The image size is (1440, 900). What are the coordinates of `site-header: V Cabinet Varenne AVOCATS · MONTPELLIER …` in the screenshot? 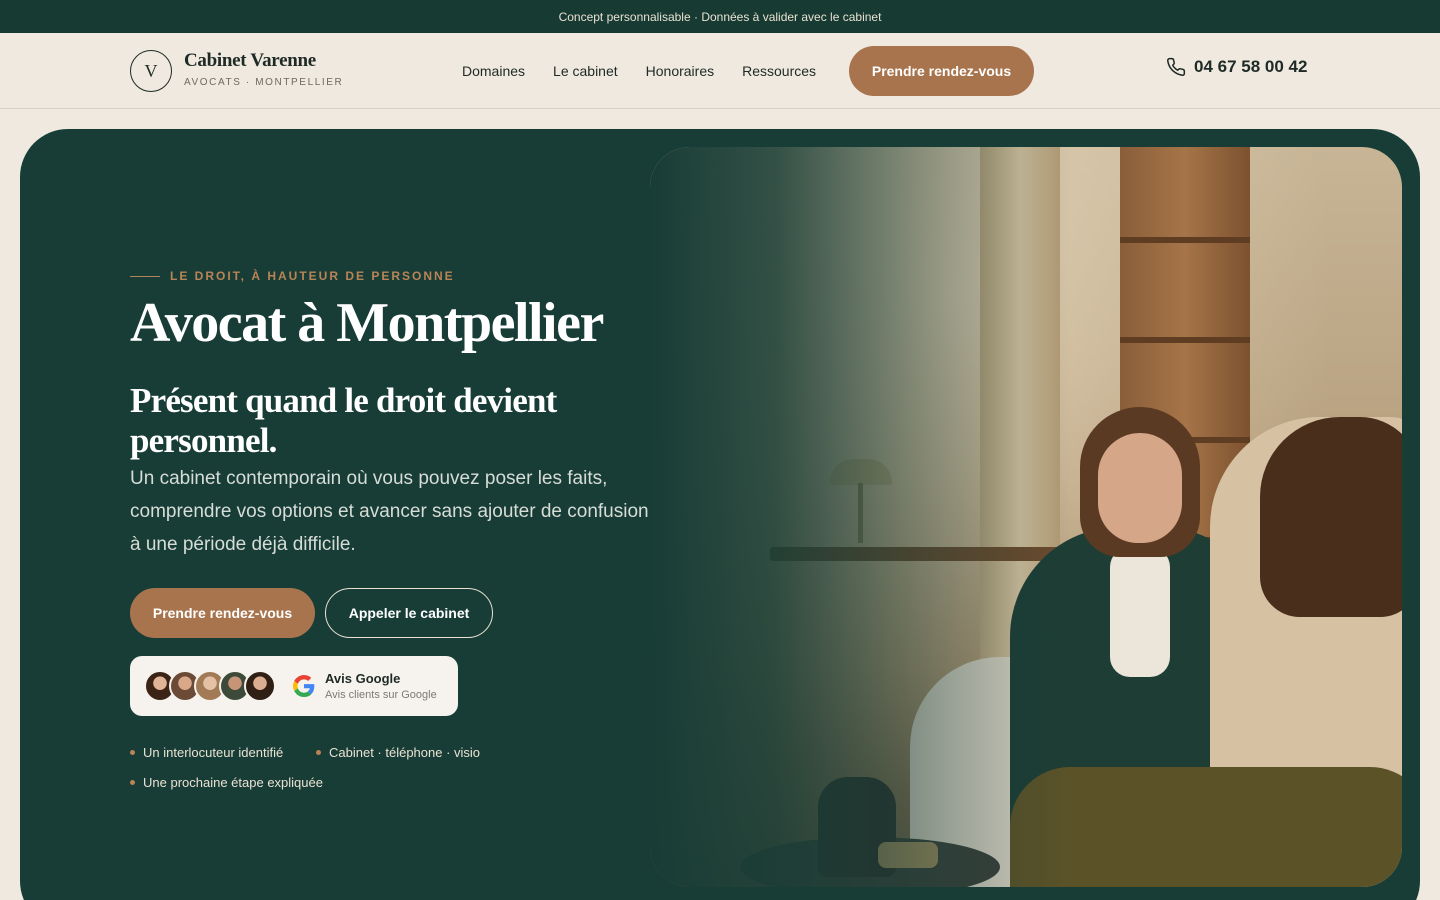 It's located at (720, 71).